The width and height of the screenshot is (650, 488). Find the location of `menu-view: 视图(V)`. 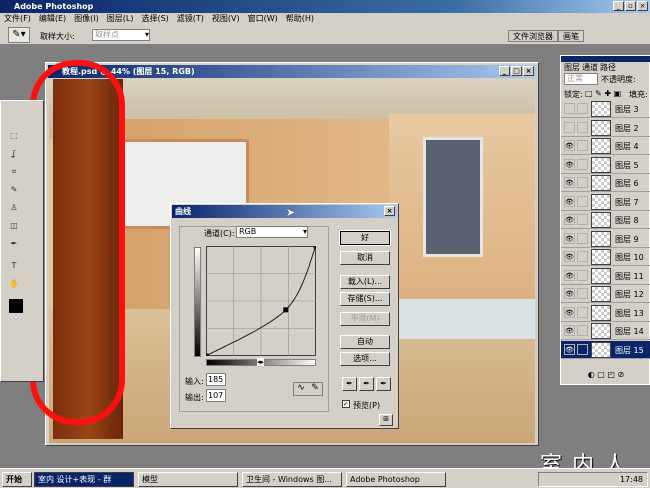

menu-view: 视图(V) is located at coordinates (226, 19).